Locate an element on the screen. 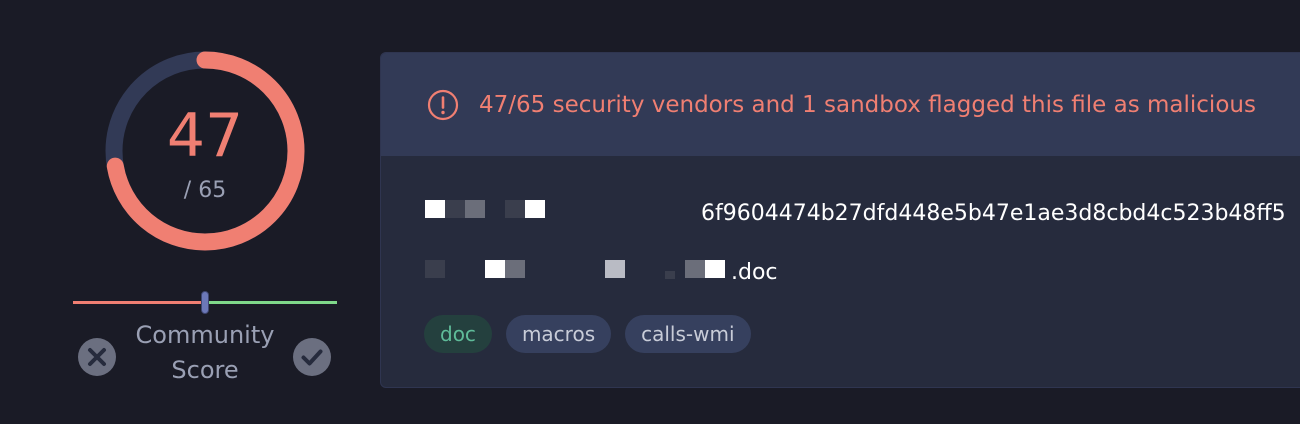  file-name: .doc is located at coordinates (754, 273).